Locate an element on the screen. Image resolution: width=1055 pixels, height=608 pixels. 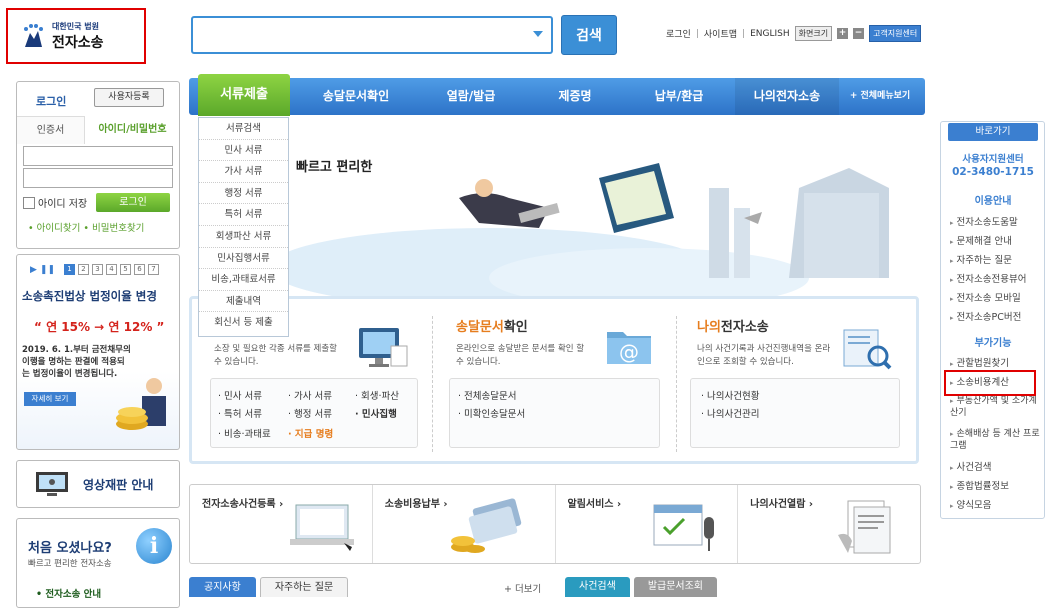
quick-link: 부동산가액 및 소가계산기 is located at coordinates (996, 407).